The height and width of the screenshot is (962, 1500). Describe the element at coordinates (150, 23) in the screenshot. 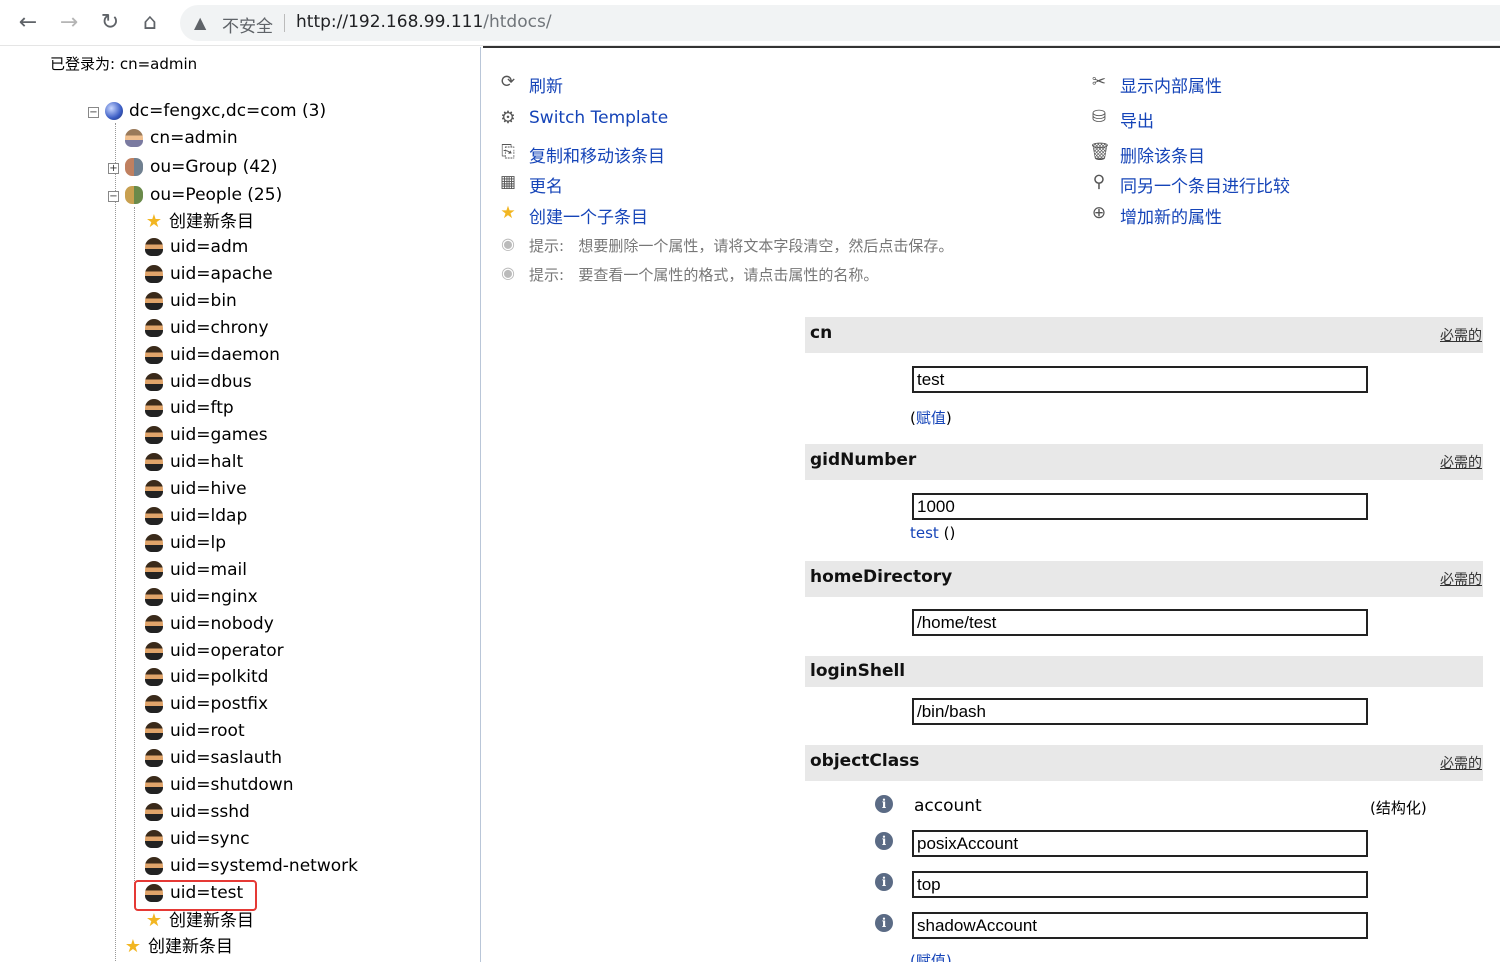

I see `home-icon: ⌂` at that location.